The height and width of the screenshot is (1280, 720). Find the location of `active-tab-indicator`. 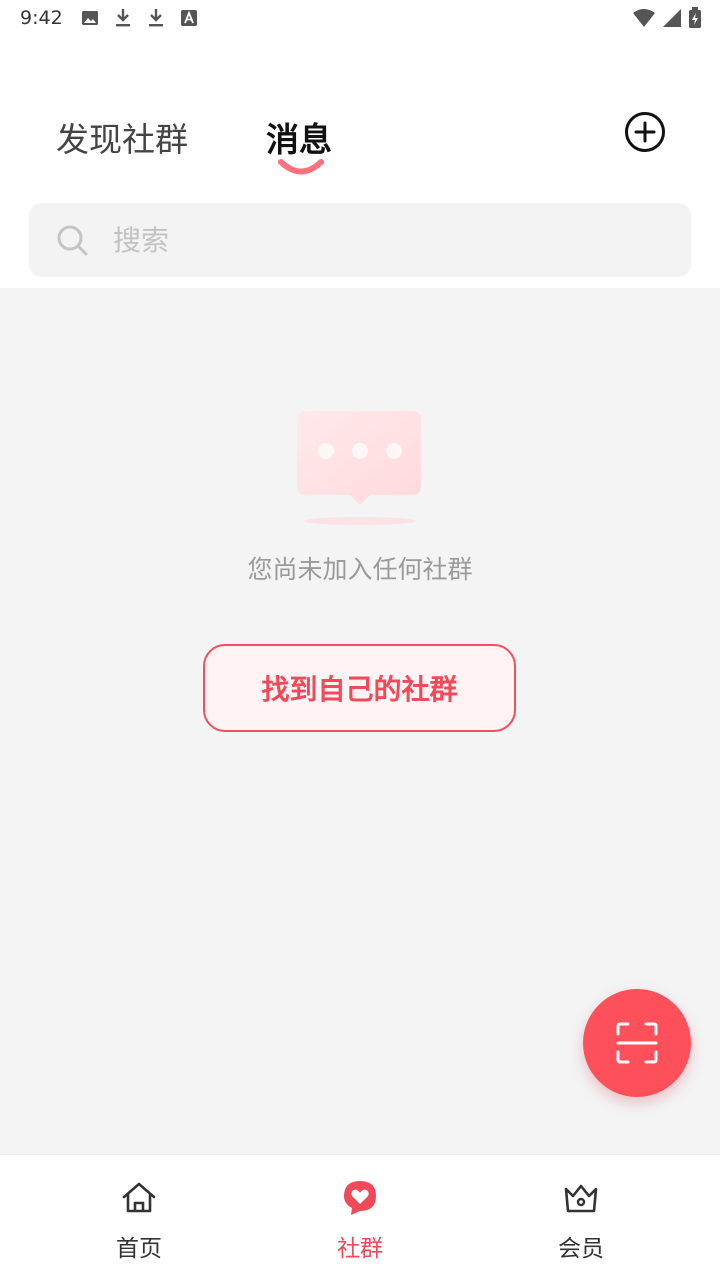

active-tab-indicator is located at coordinates (301, 167).